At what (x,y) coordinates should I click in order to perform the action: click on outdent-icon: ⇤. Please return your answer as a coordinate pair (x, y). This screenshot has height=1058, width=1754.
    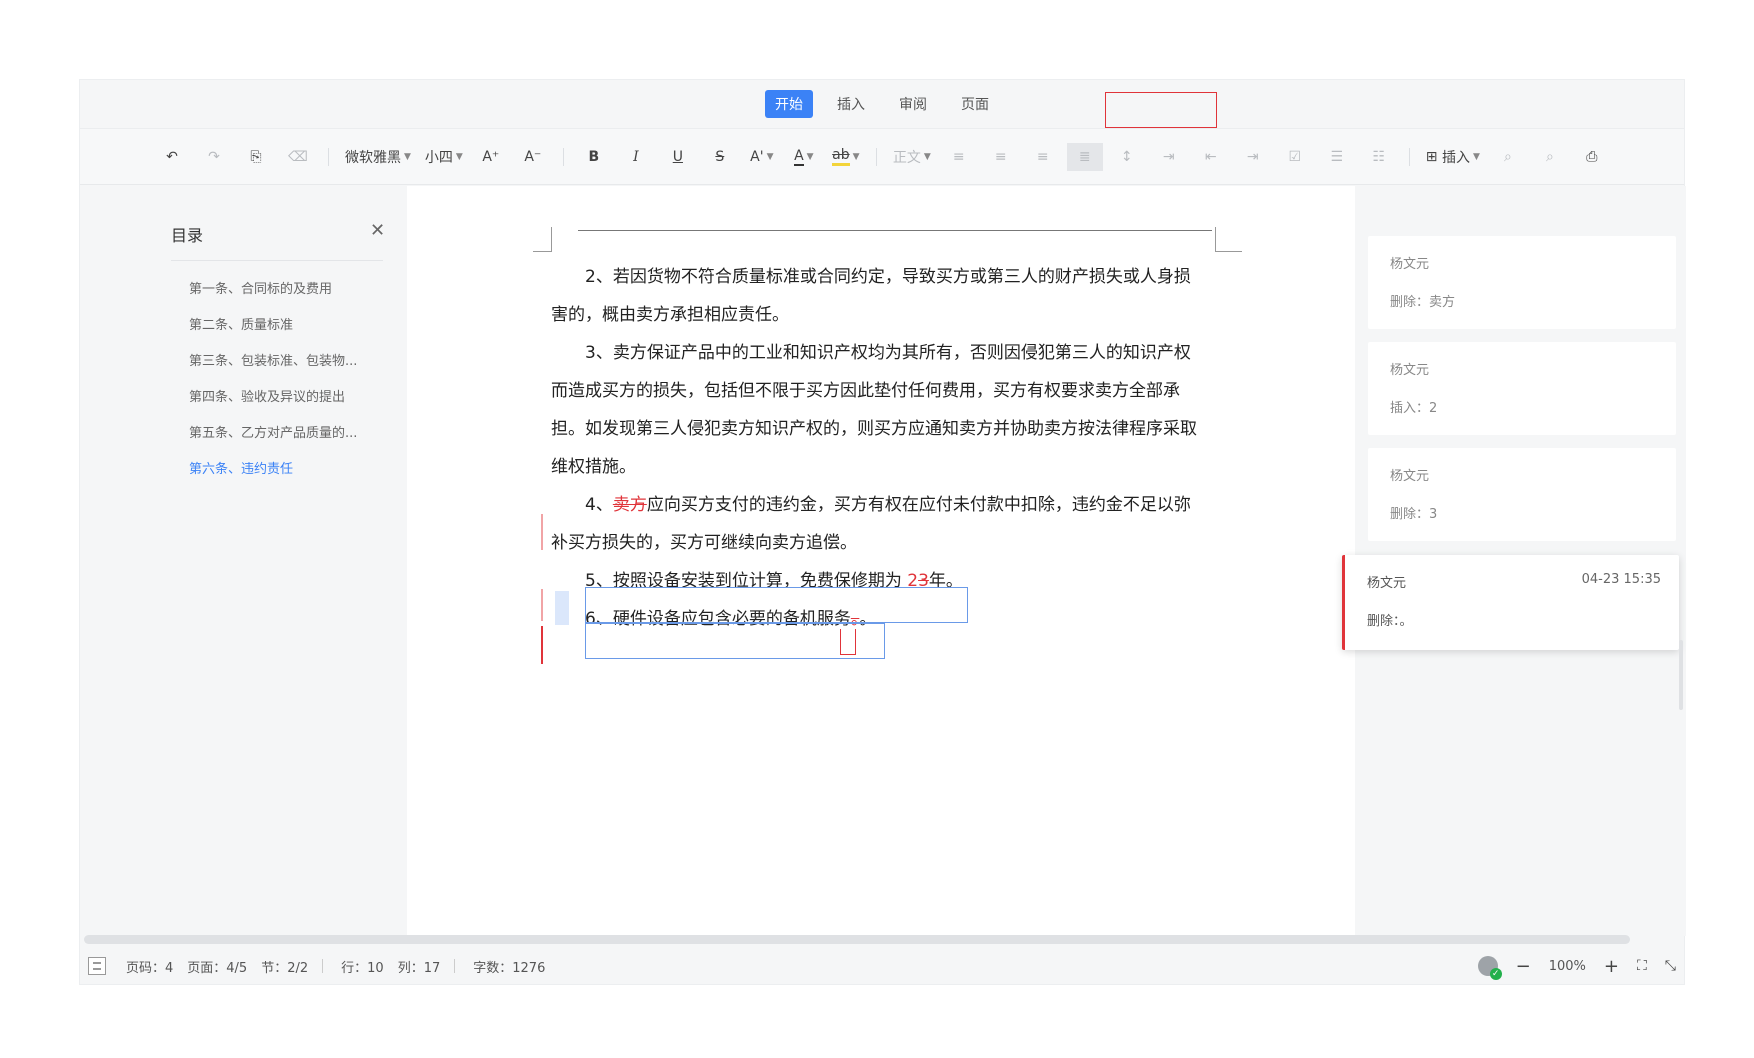
    Looking at the image, I should click on (1211, 157).